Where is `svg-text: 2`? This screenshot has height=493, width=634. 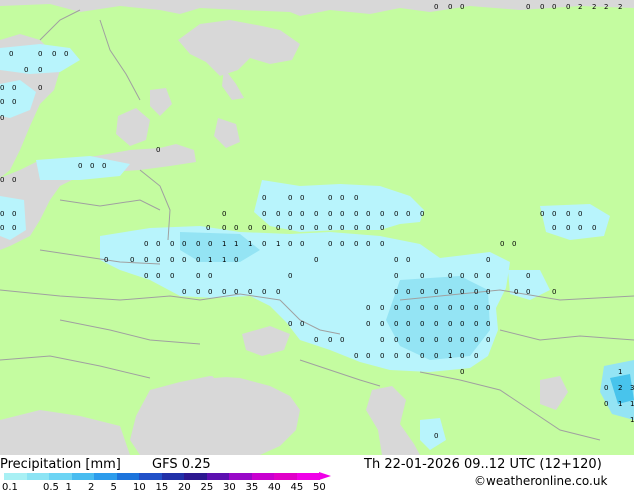
svg-text: 2 is located at coordinates (594, 7).